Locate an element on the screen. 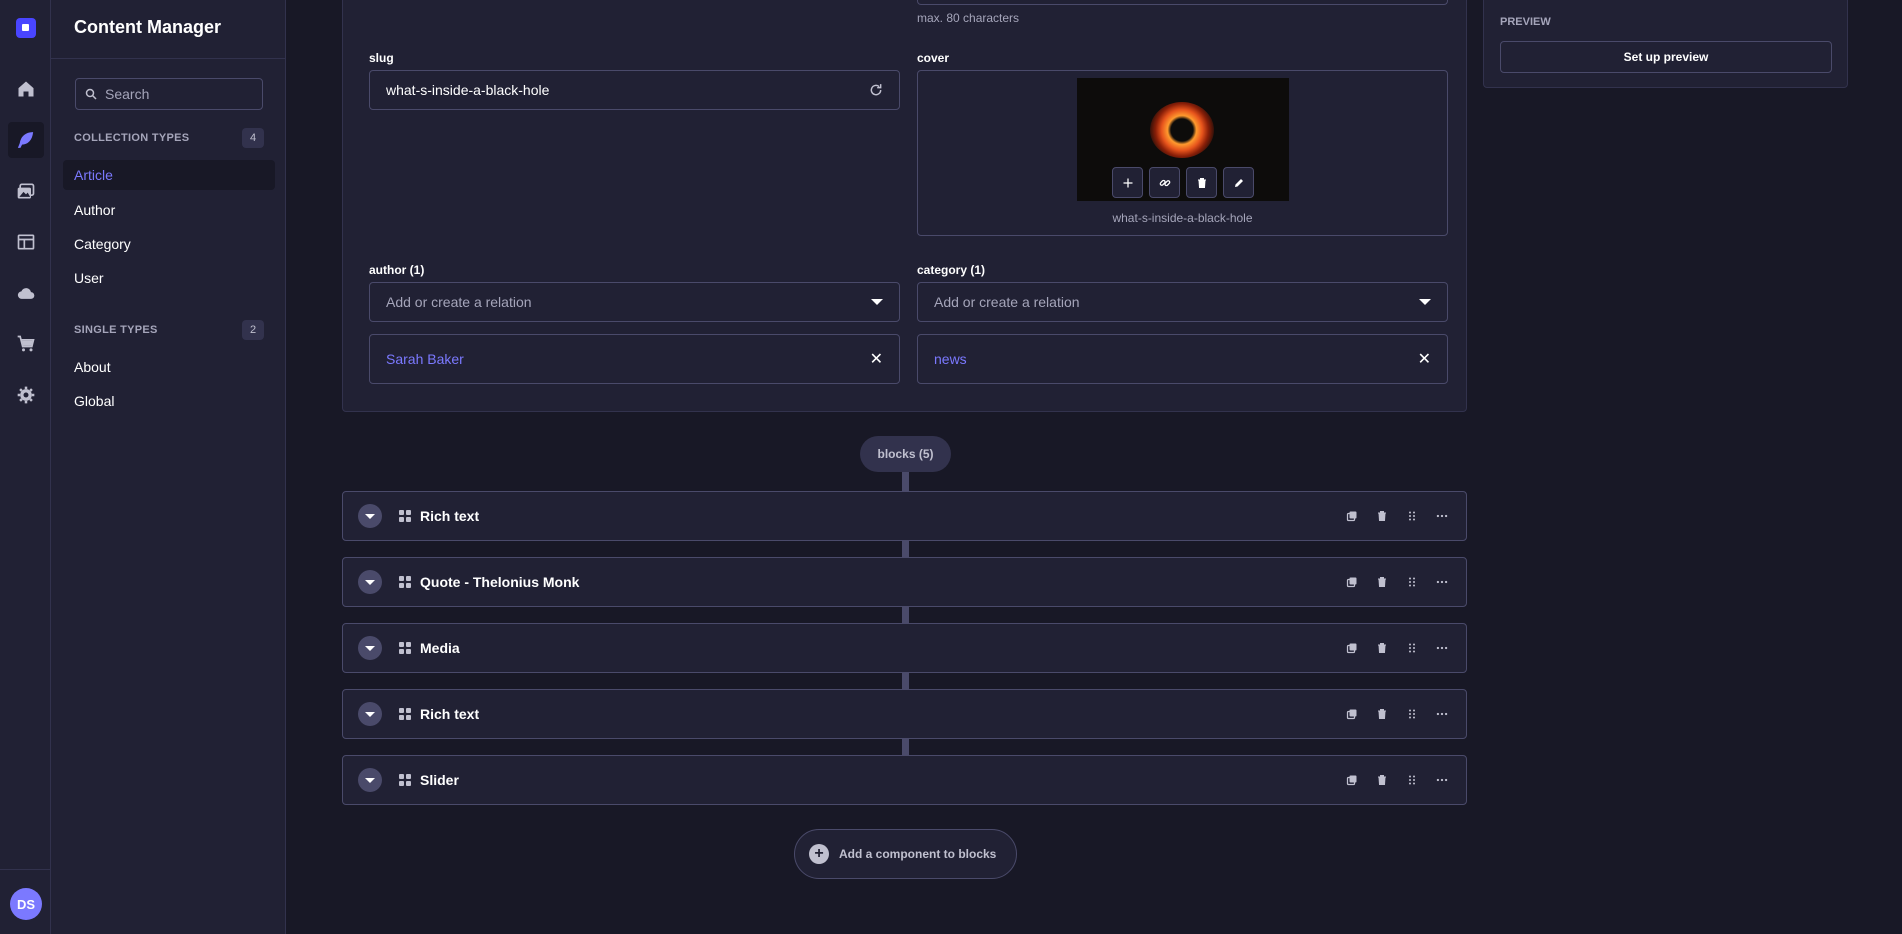 The height and width of the screenshot is (934, 1902). sub-nav-item-category: Category is located at coordinates (169, 244).